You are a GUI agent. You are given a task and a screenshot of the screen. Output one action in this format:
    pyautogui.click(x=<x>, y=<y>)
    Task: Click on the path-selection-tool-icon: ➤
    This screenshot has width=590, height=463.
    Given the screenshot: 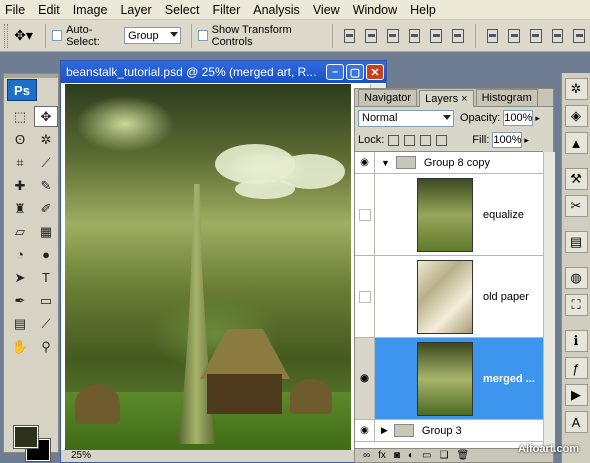 What is the action you would take?
    pyautogui.click(x=20, y=277)
    